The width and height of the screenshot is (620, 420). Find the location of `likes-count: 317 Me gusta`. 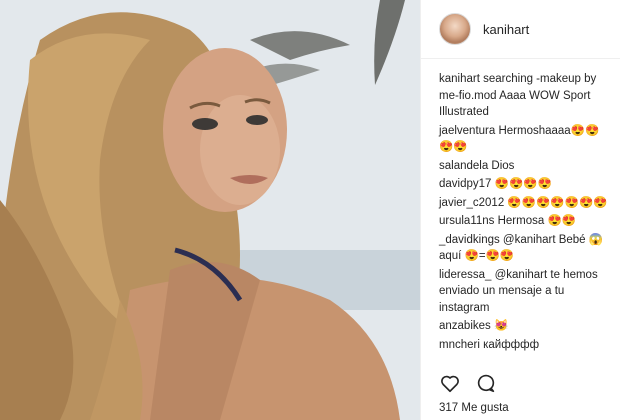

likes-count: 317 Me gusta is located at coordinates (474, 408).